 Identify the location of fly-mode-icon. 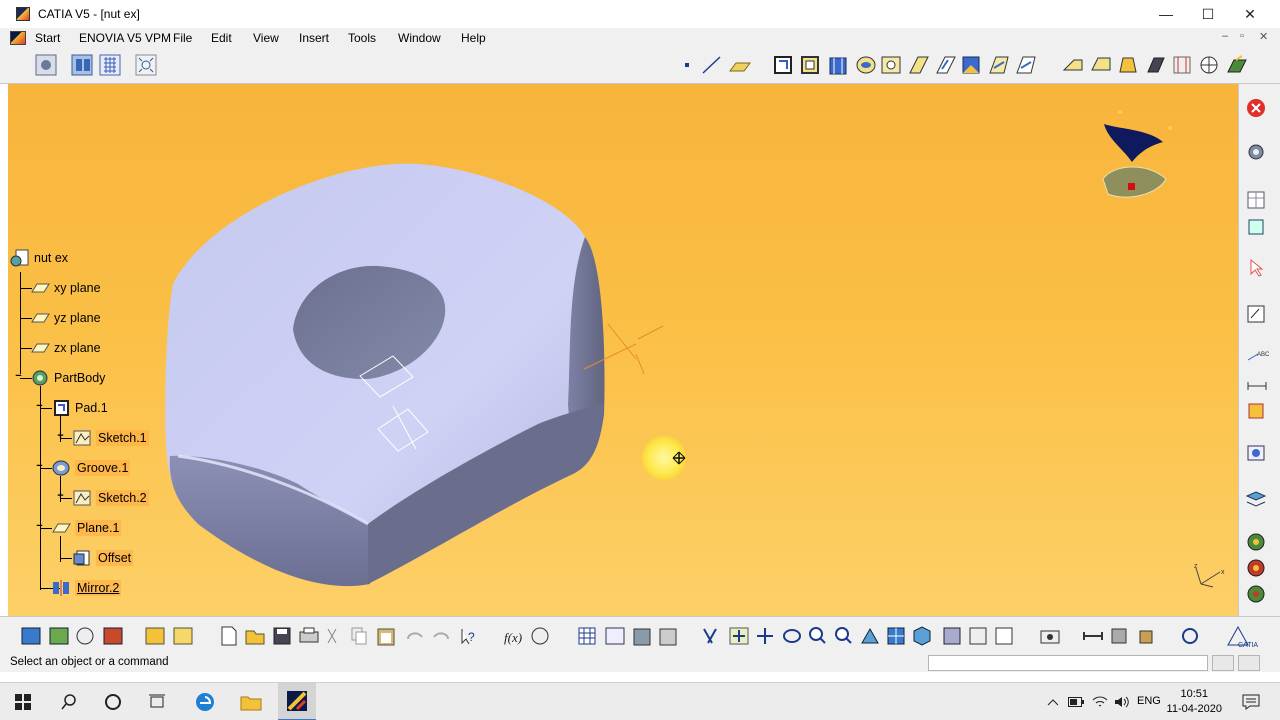
(615, 636).